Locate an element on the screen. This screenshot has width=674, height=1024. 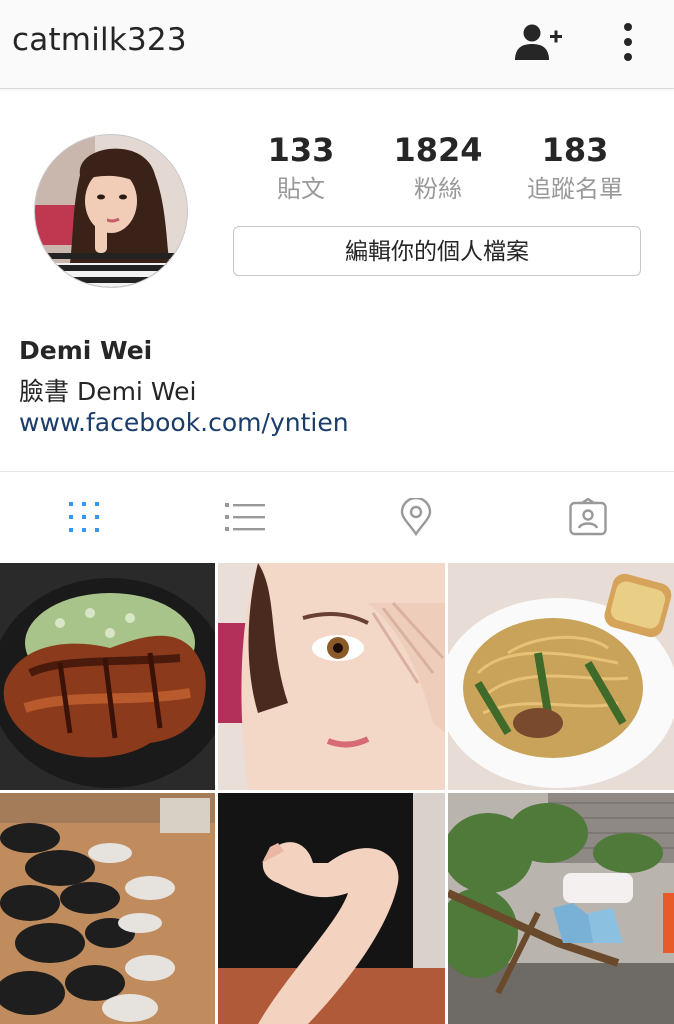
stat-posts-label: 貼文 is located at coordinates (301, 189).